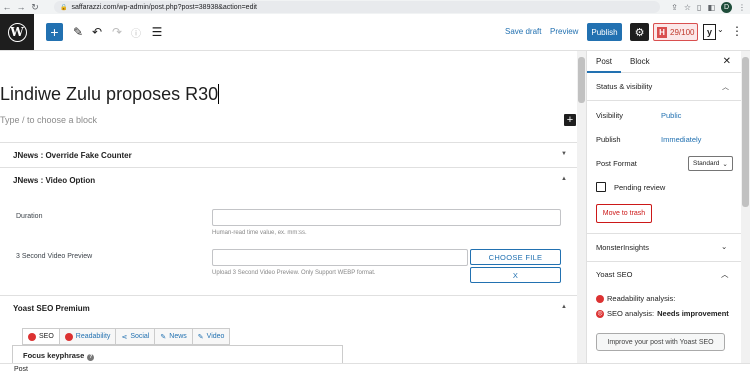  I want to click on back-arrow-icon: ←, so click(7, 7).